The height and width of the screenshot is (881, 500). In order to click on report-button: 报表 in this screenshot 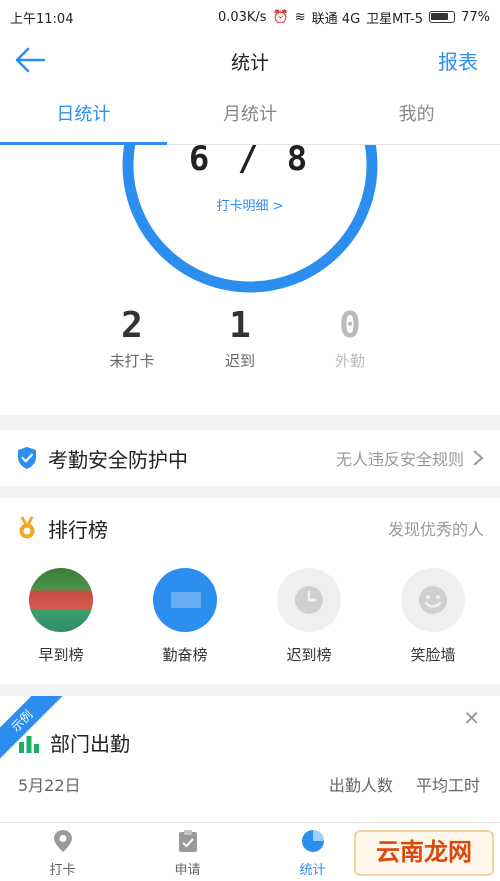, I will do `click(458, 60)`.